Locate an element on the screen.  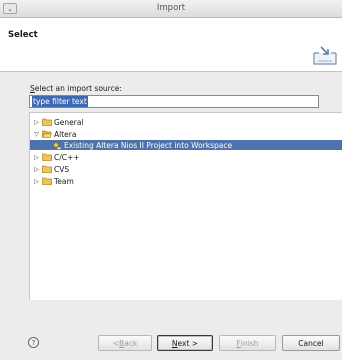
window-title: Import is located at coordinates (171, 8).